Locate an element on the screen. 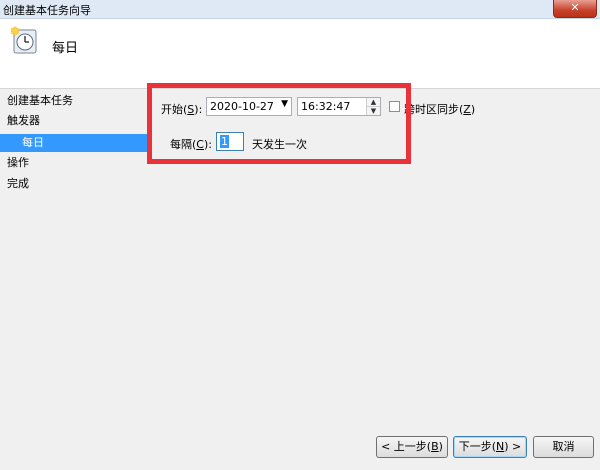 Image resolution: width=600 pixels, height=470 pixels. title-bar: 创建基本任务向导 ✕ is located at coordinates (300, 9).